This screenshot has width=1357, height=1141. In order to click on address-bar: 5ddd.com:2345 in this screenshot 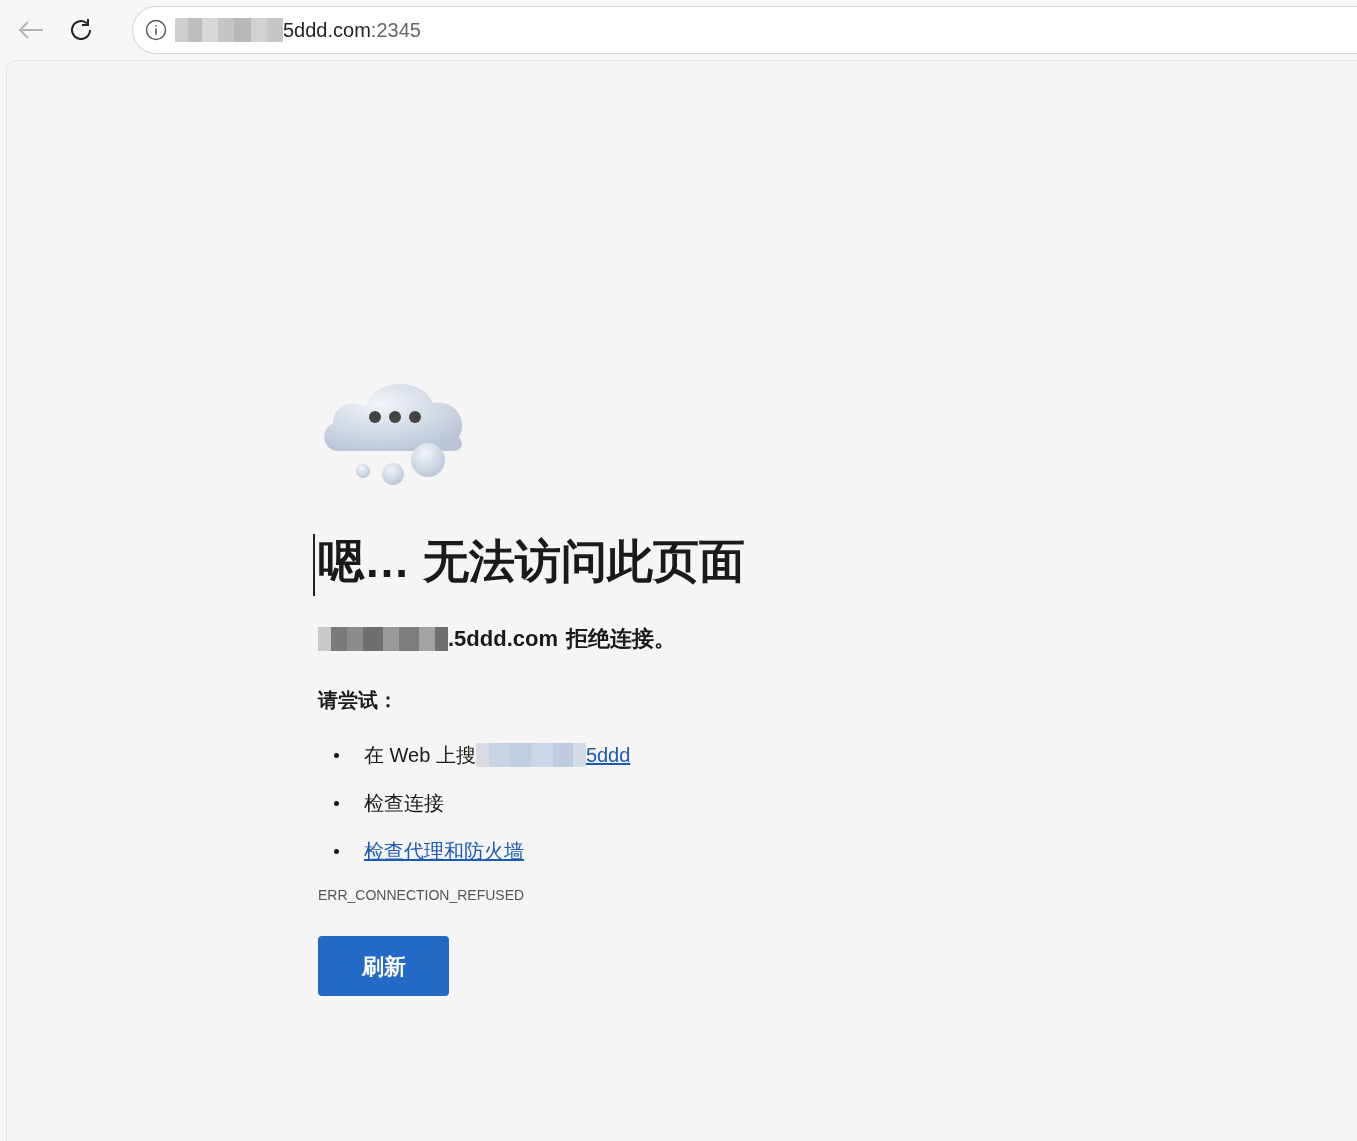, I will do `click(744, 30)`.